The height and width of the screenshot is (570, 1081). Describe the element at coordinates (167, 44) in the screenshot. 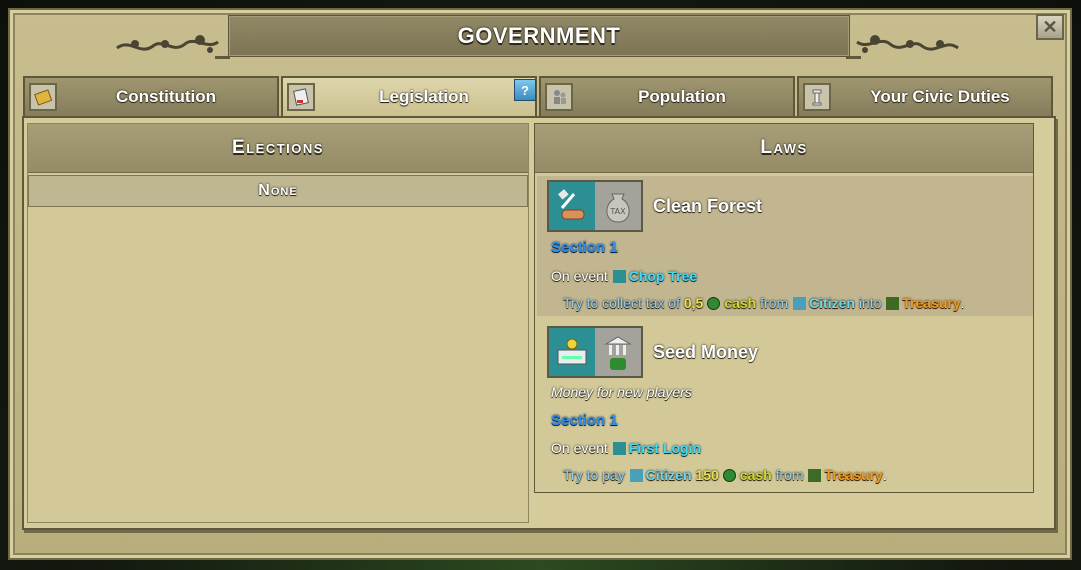

I see `left-ornament-icon` at that location.